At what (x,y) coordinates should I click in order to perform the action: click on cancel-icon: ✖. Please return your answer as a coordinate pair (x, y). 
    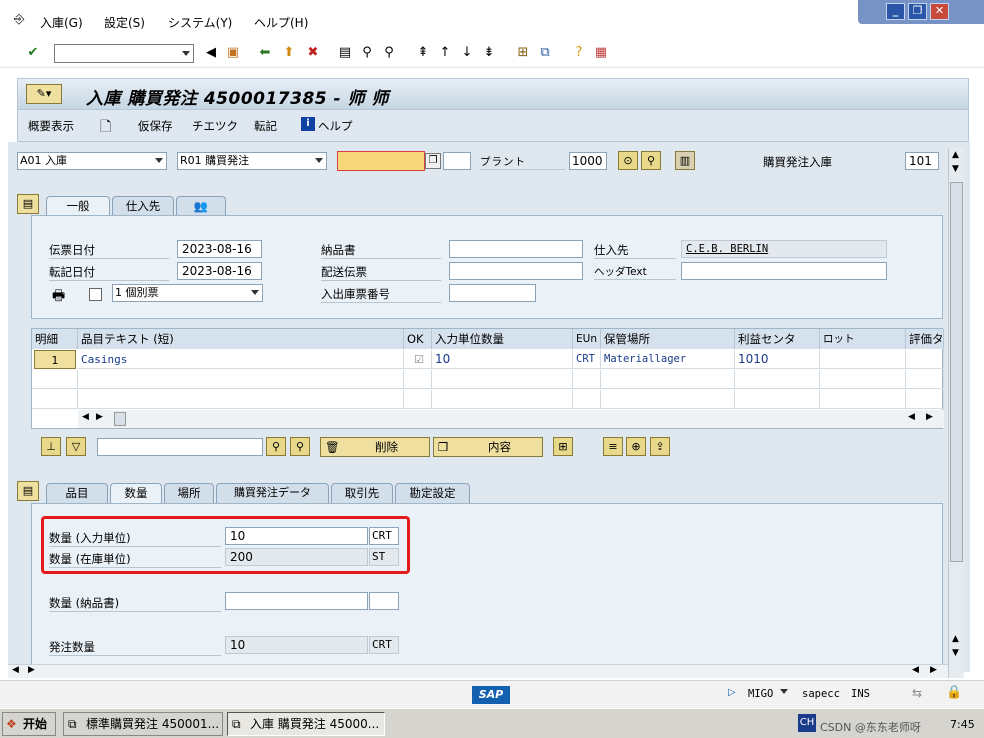
    Looking at the image, I should click on (313, 53).